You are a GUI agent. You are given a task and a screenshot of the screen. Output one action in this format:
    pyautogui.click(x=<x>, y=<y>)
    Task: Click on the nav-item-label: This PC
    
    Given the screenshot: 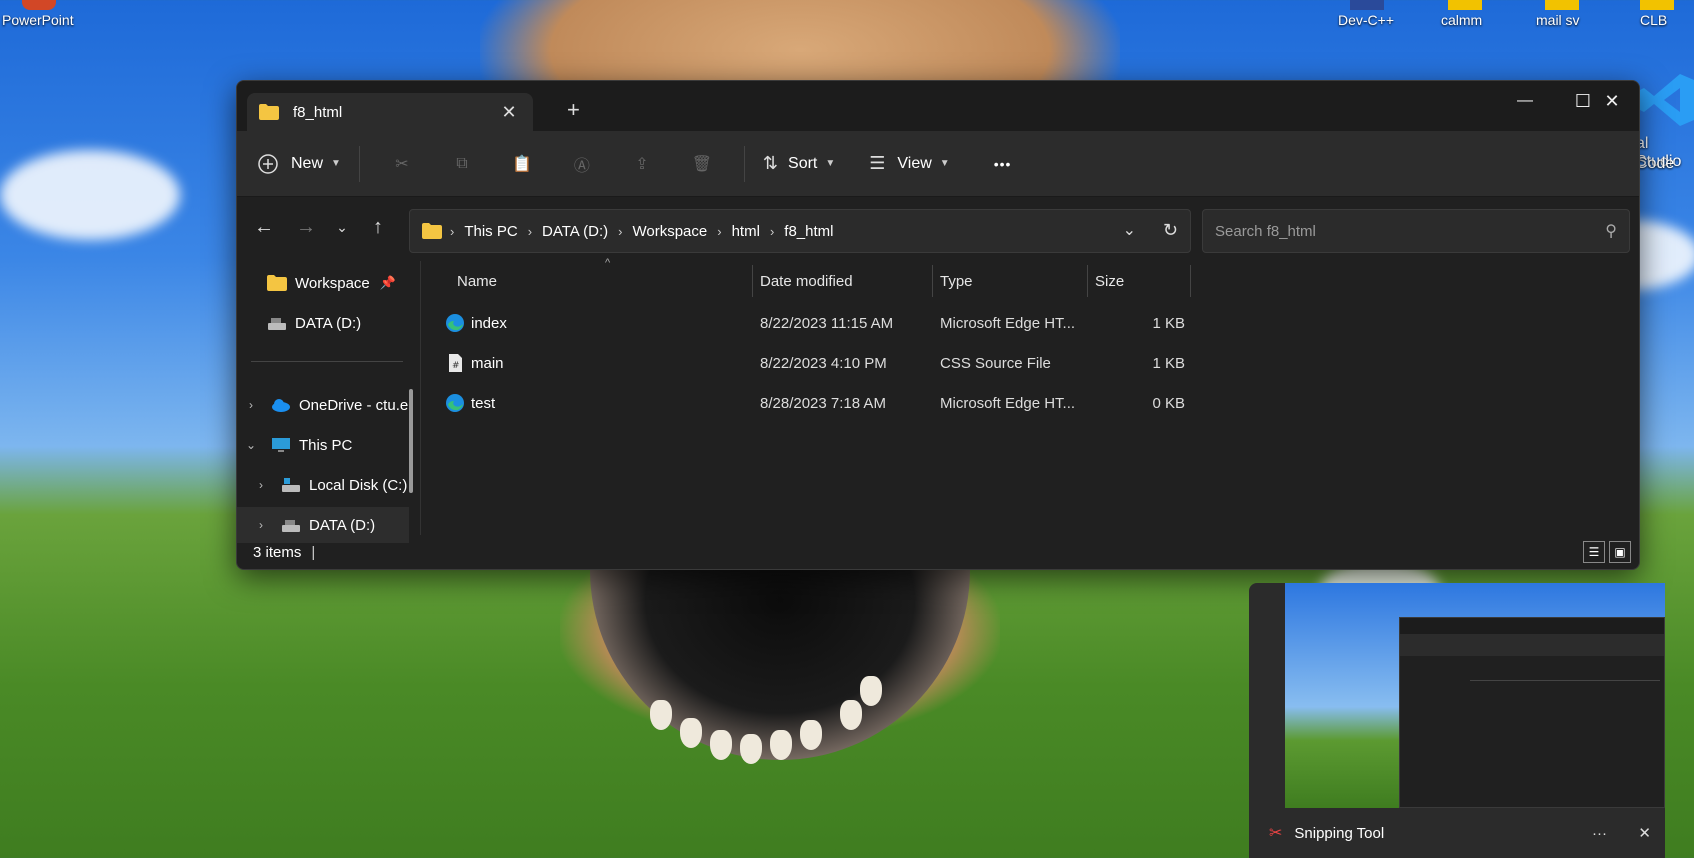 What is the action you would take?
    pyautogui.click(x=326, y=445)
    